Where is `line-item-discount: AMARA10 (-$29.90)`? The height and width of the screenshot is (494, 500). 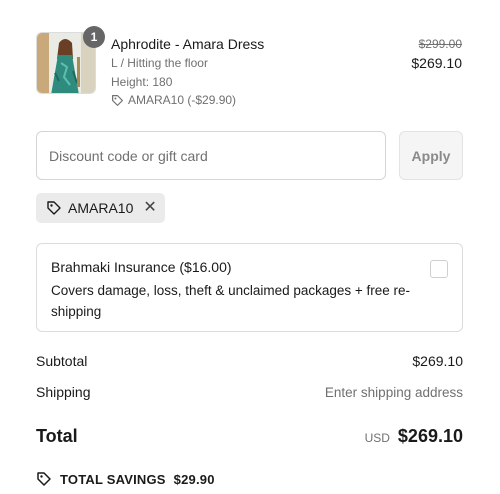
line-item-discount: AMARA10 (-$29.90) is located at coordinates (173, 100).